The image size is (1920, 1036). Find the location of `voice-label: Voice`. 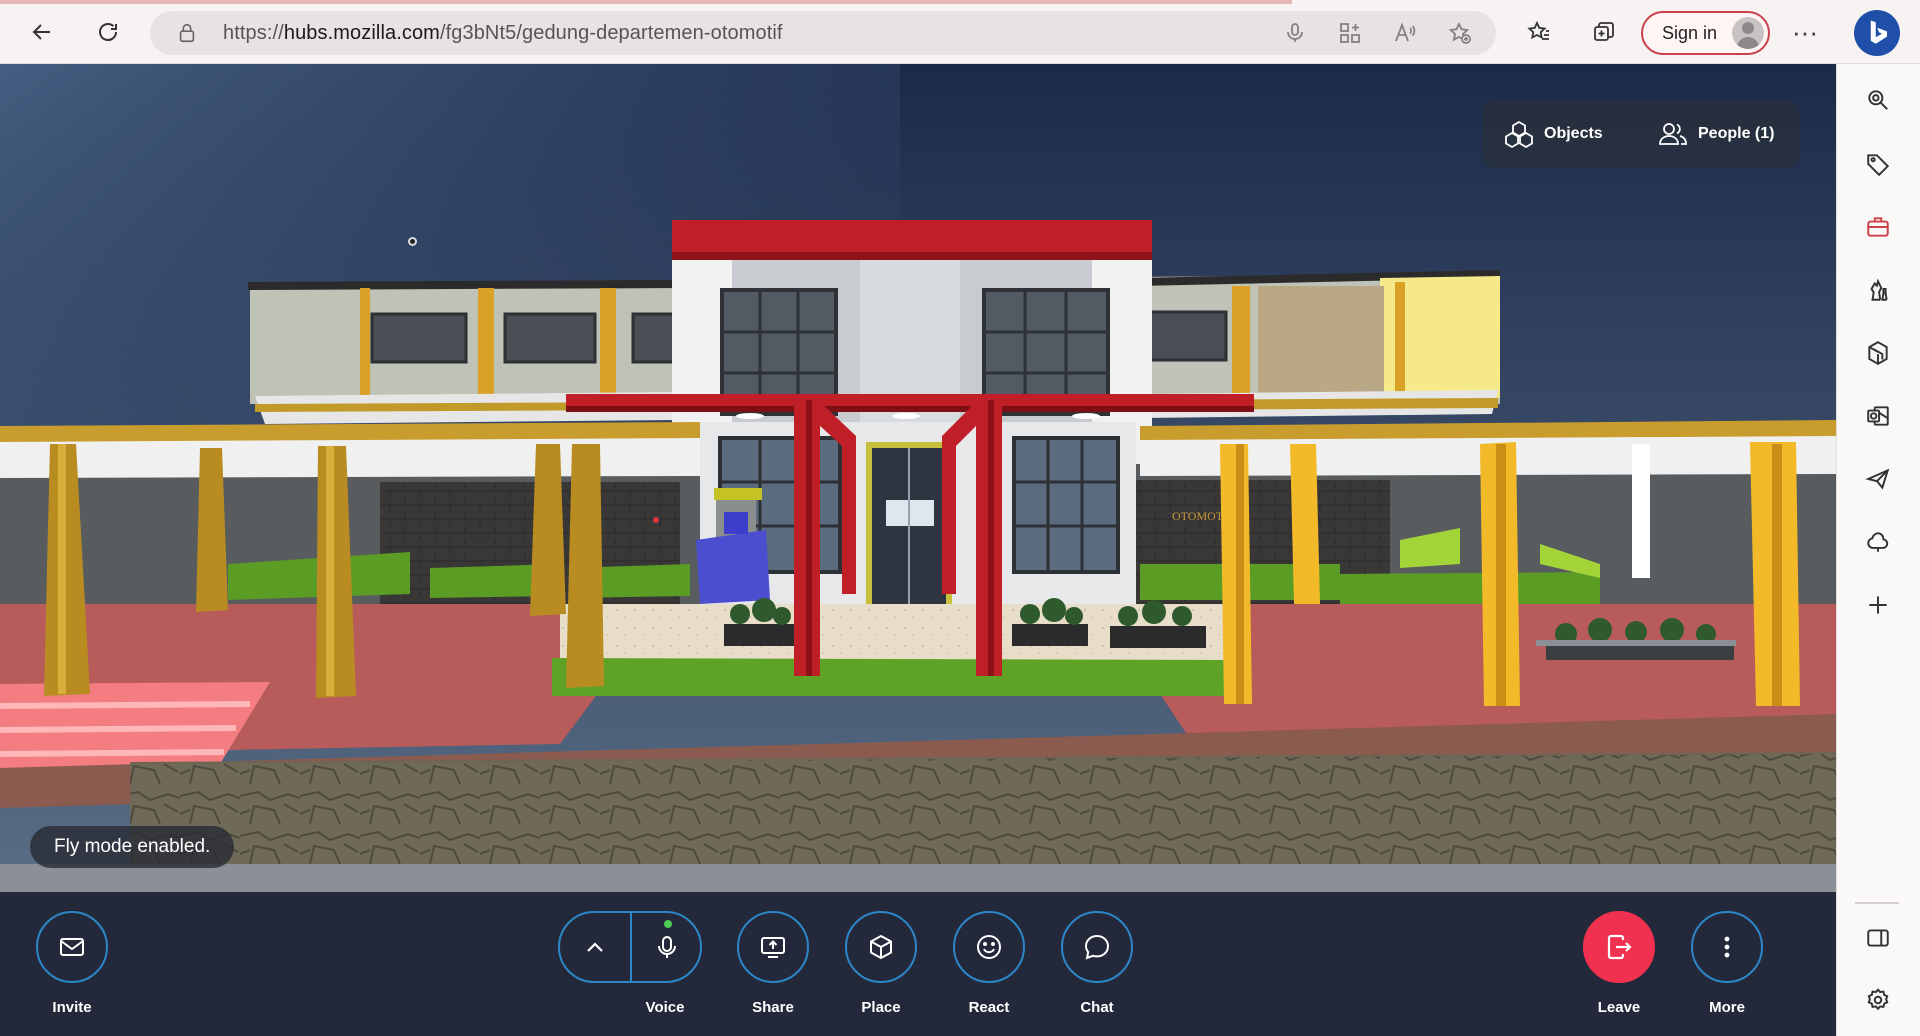

voice-label: Voice is located at coordinates (665, 1007).